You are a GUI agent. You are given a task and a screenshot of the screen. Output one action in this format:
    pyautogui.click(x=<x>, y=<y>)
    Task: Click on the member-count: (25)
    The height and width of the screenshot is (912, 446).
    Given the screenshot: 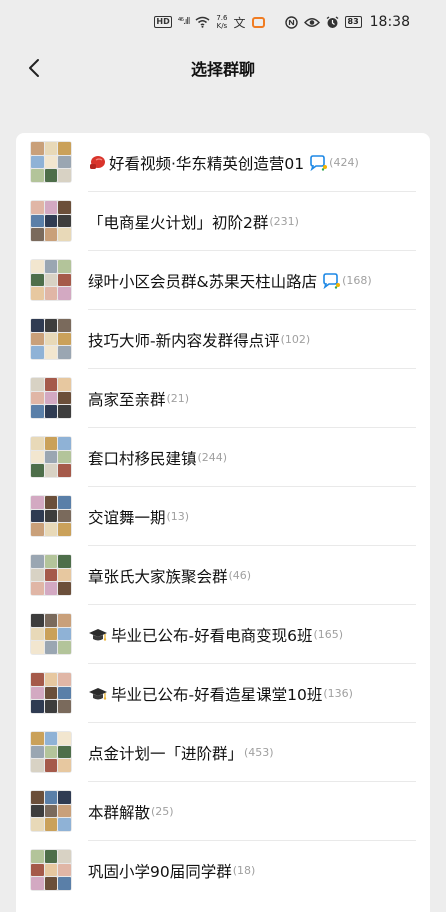 What is the action you would take?
    pyautogui.click(x=162, y=811)
    